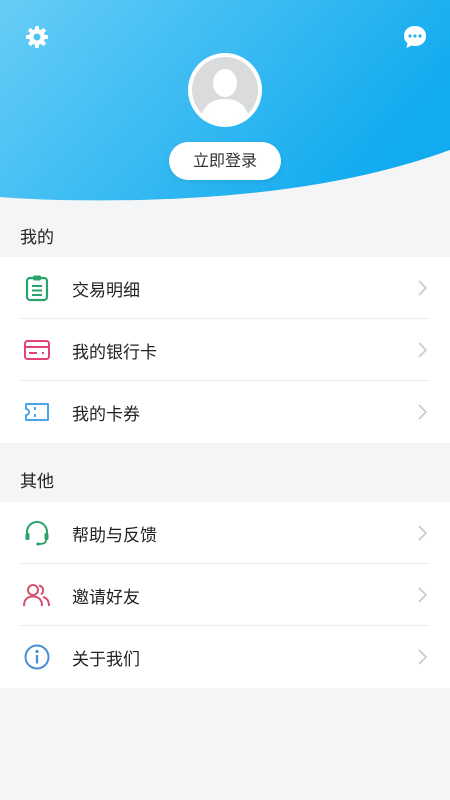  I want to click on section-title-mine: 我的, so click(37, 238).